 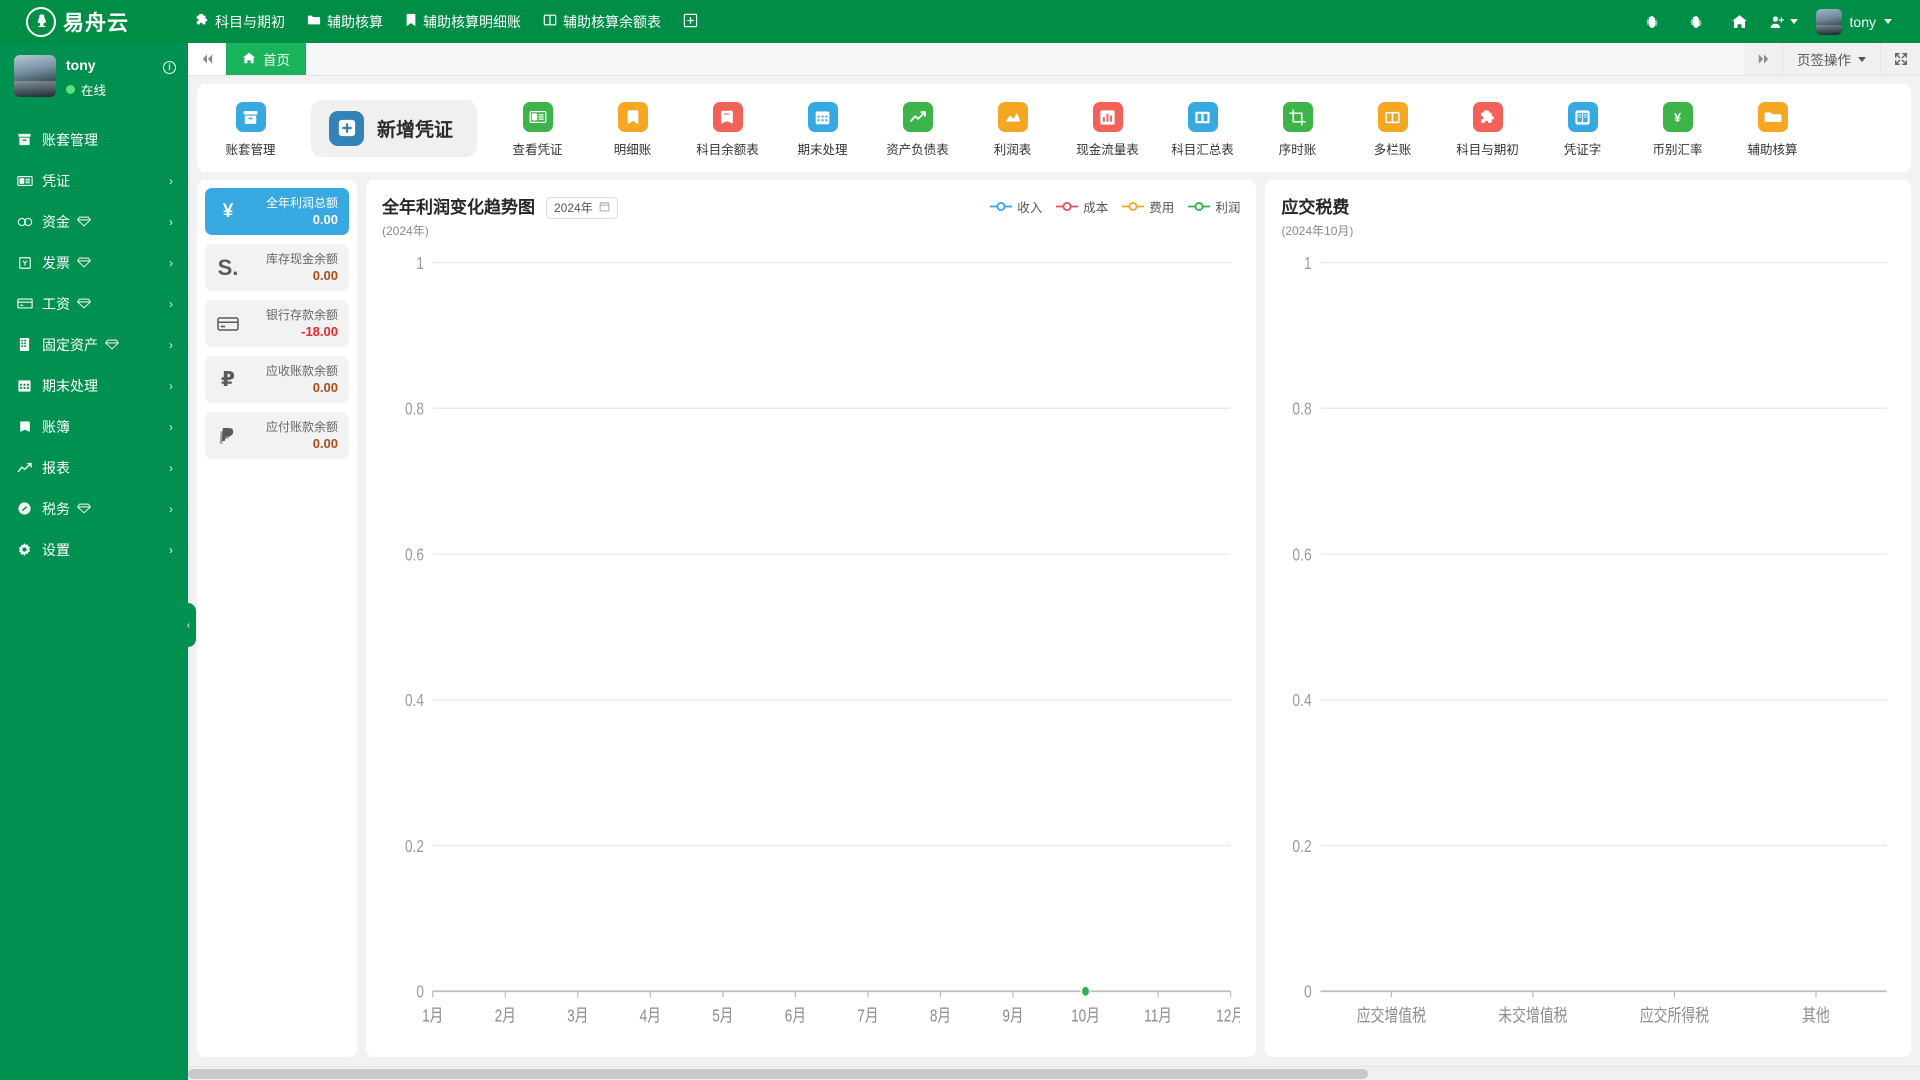 I want to click on topnav-item-2: 辅助核算明细账, so click(x=463, y=22).